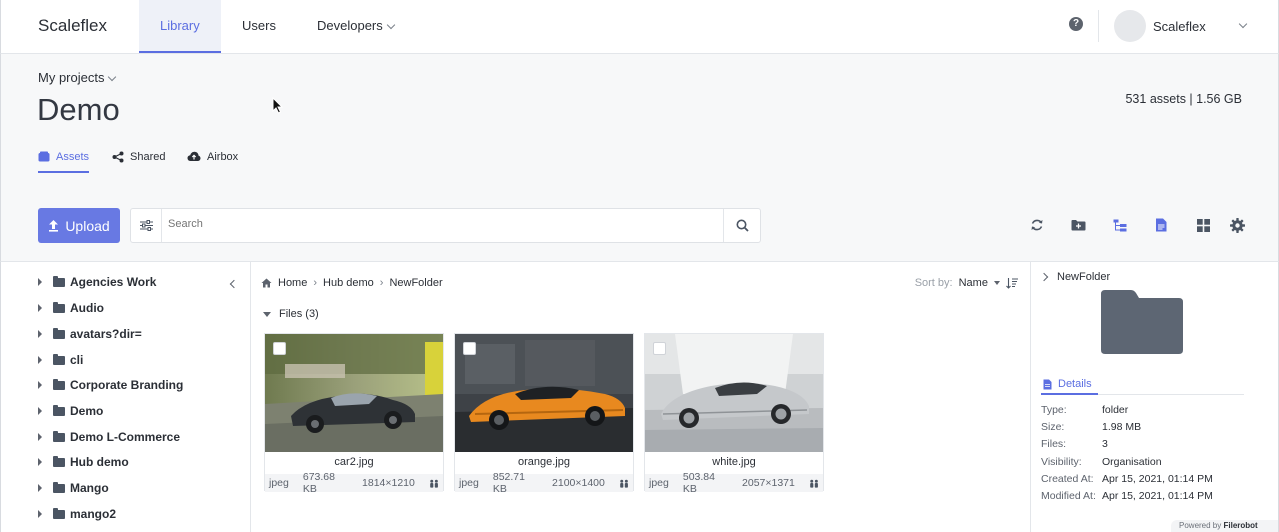 Image resolution: width=1279 pixels, height=532 pixels. I want to click on collapse-sidebar-icon, so click(234, 284).